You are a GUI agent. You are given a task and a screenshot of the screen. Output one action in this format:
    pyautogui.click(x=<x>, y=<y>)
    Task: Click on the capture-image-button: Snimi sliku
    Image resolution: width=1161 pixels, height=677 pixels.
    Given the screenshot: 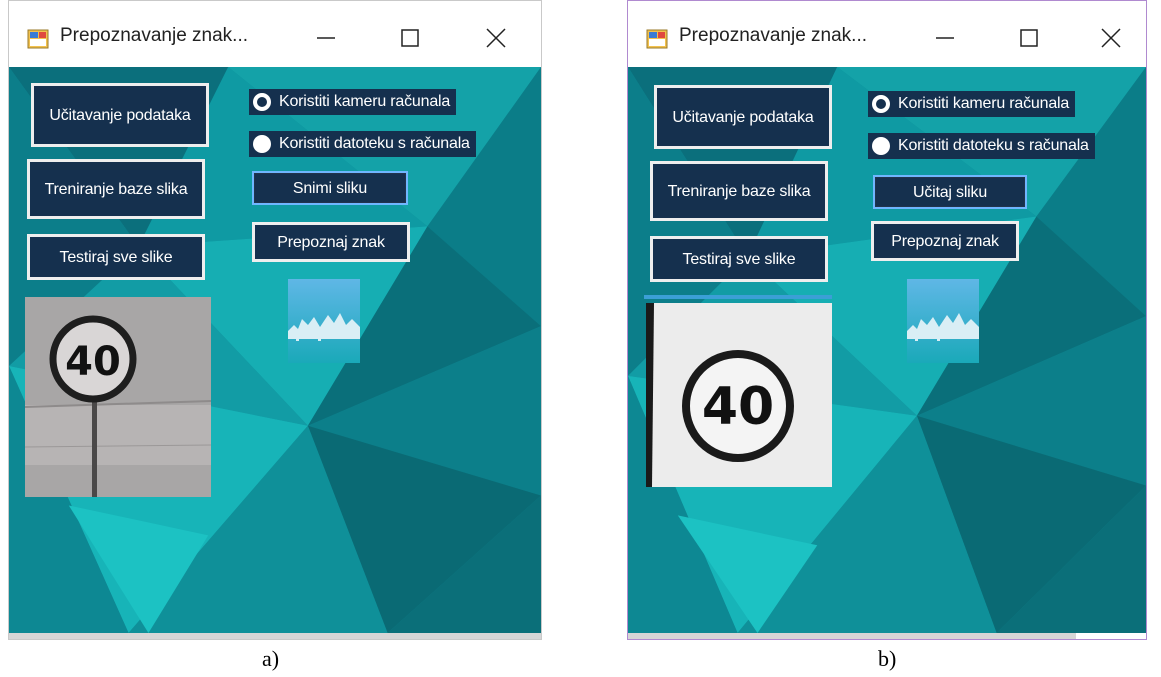 What is the action you would take?
    pyautogui.click(x=330, y=188)
    